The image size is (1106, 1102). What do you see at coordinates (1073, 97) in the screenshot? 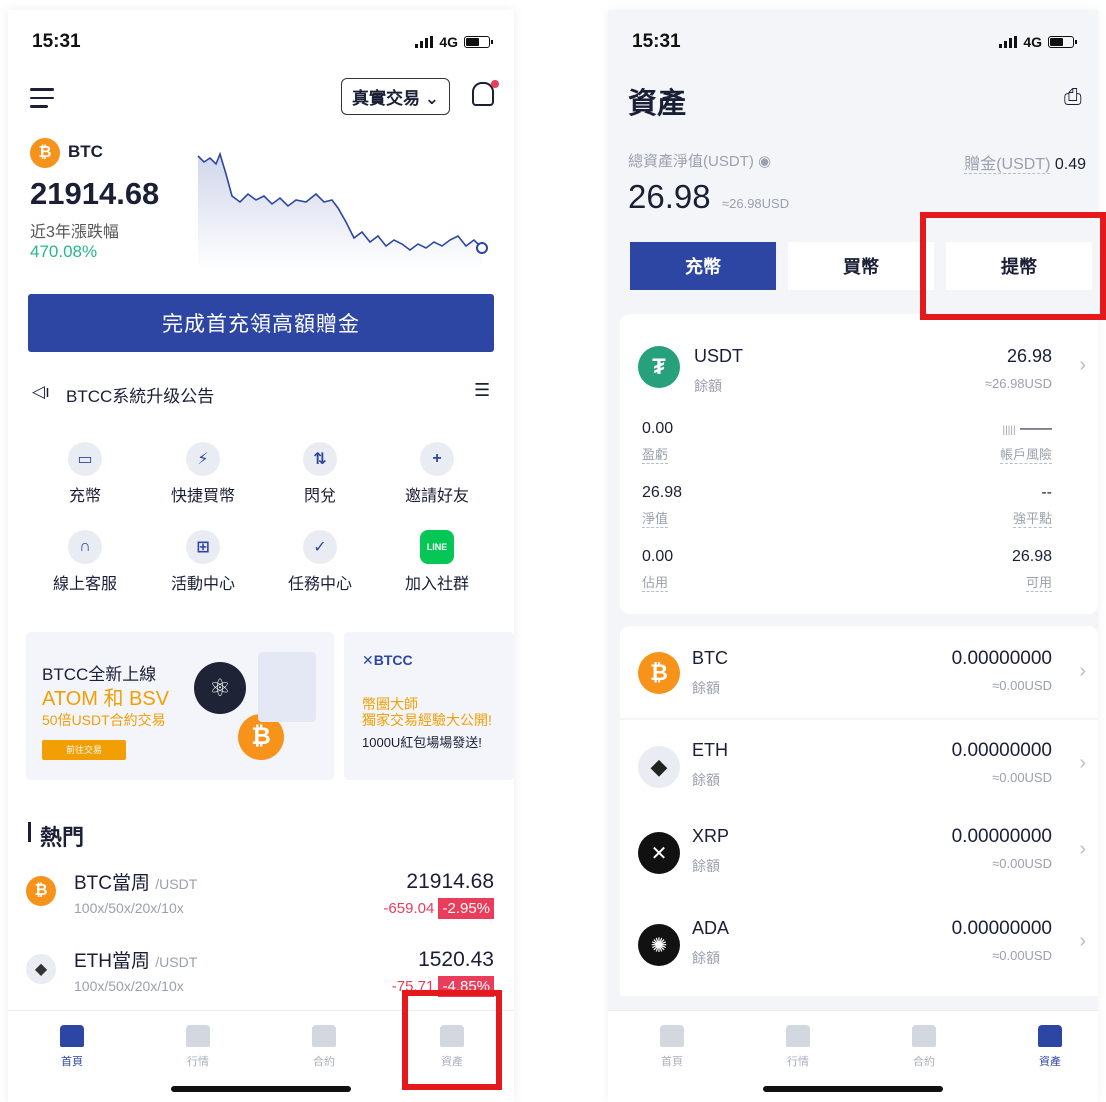
I see `record-search-icon: ⎙` at bounding box center [1073, 97].